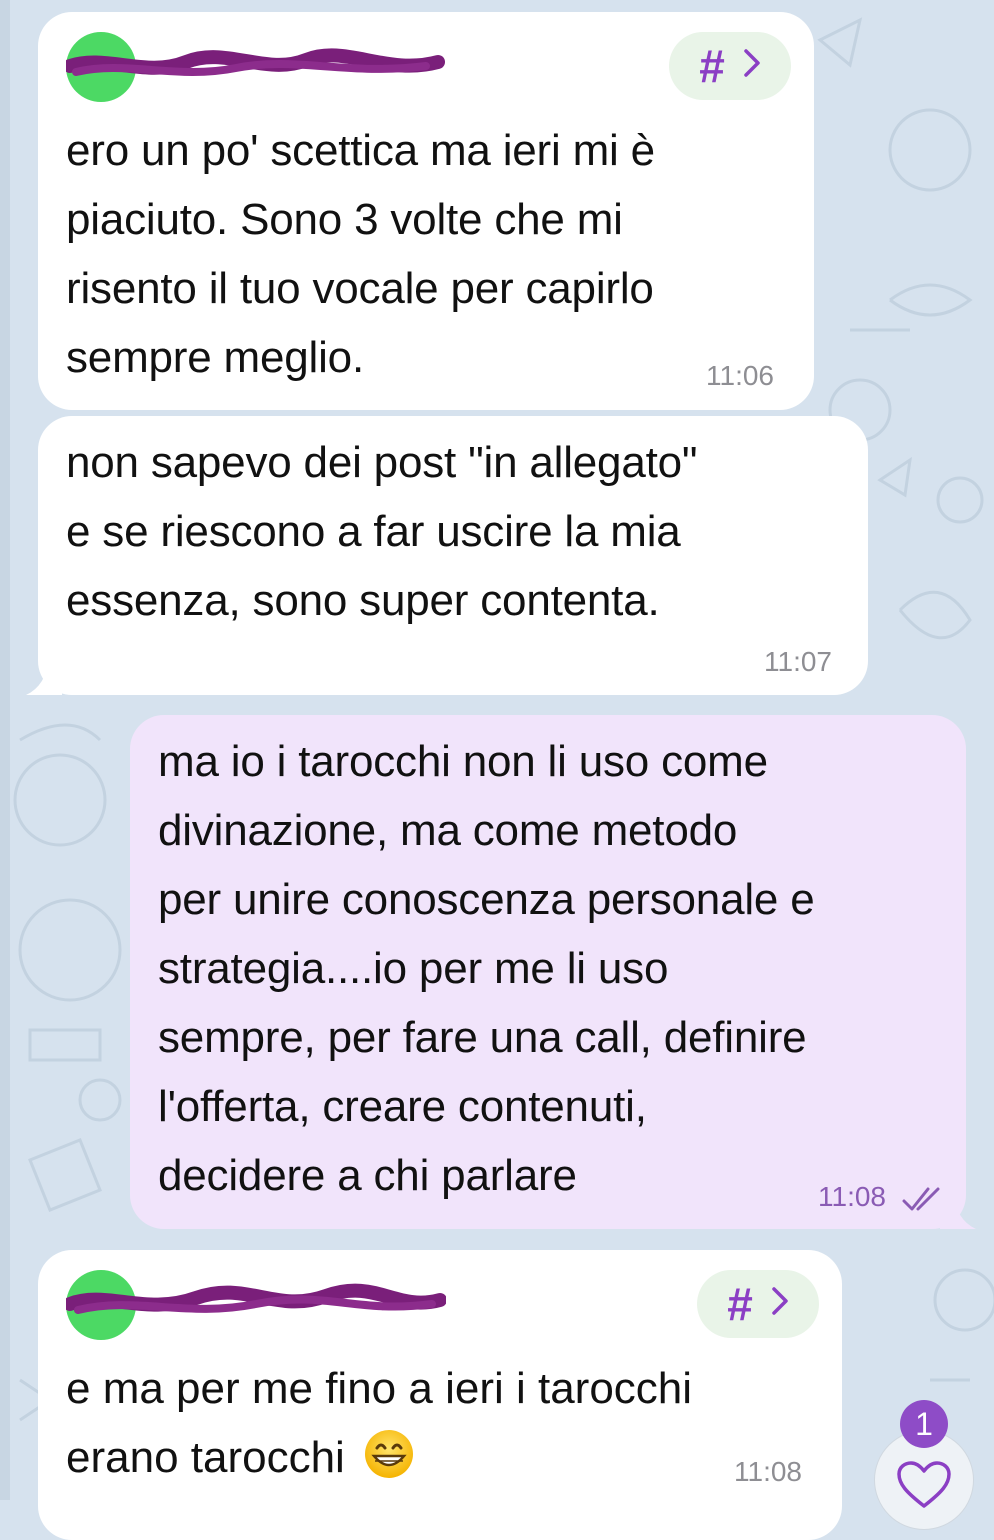 The height and width of the screenshot is (1540, 994). I want to click on grinning-face-emoji, so click(389, 1454).